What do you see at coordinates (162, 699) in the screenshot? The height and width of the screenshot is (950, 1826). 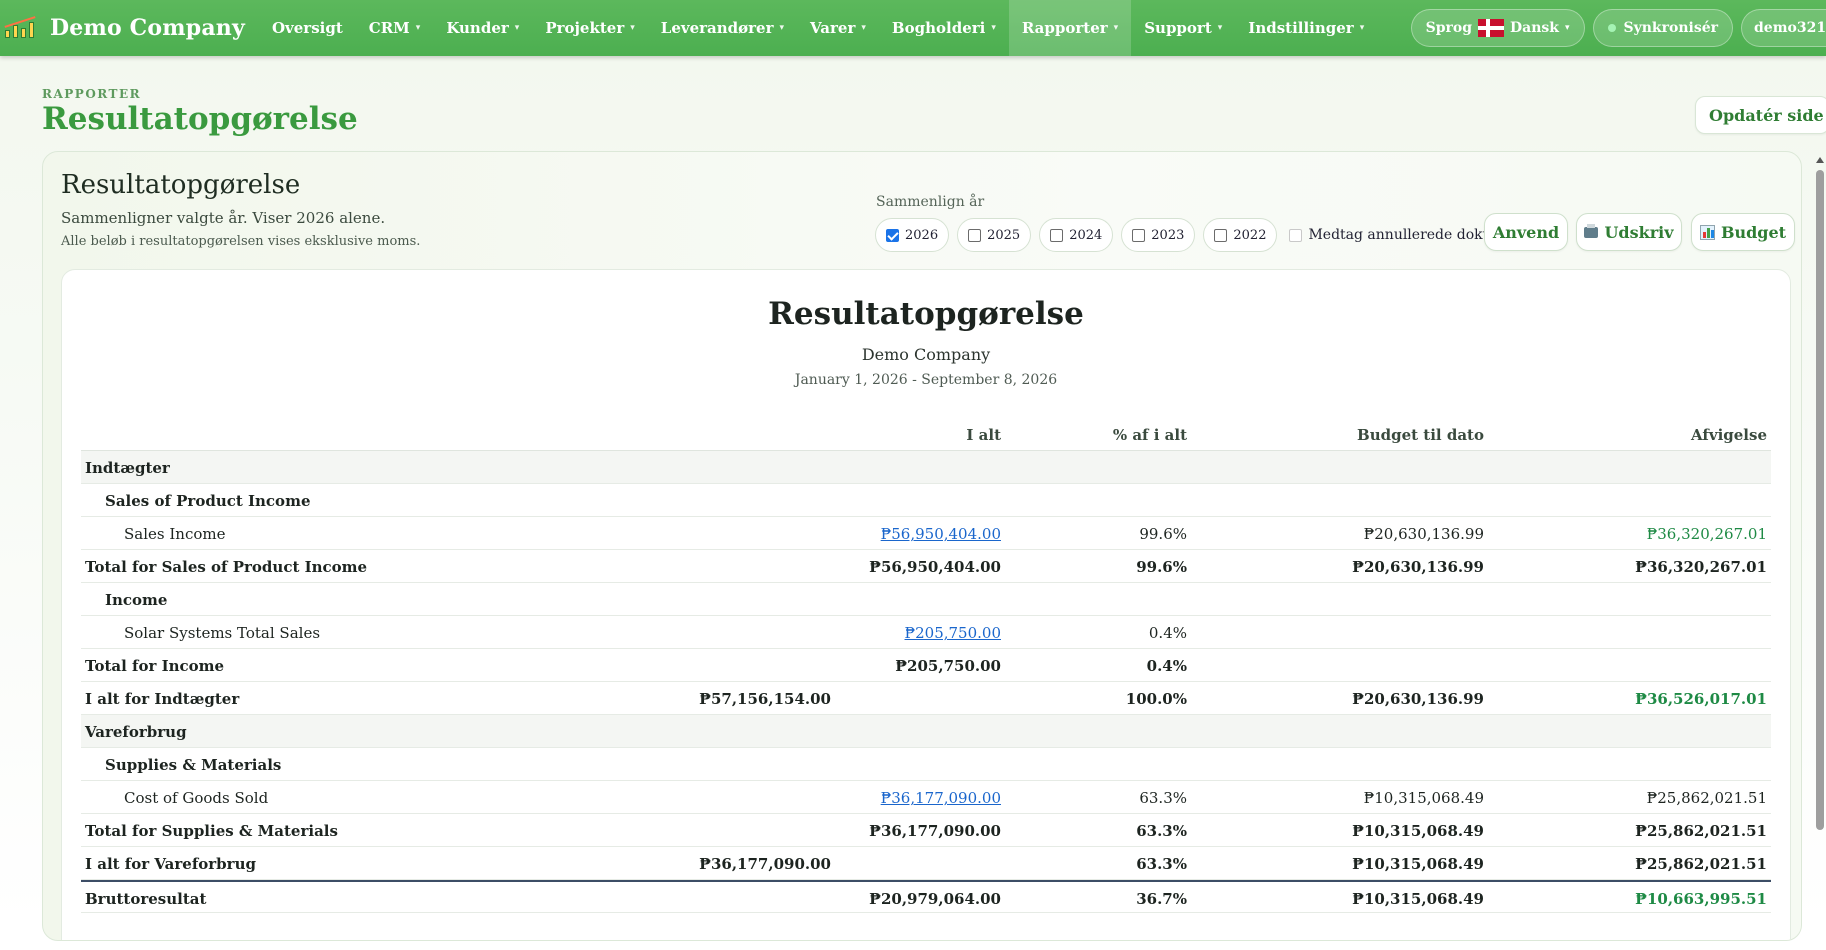 I see `row-label: I alt for Indtægter` at bounding box center [162, 699].